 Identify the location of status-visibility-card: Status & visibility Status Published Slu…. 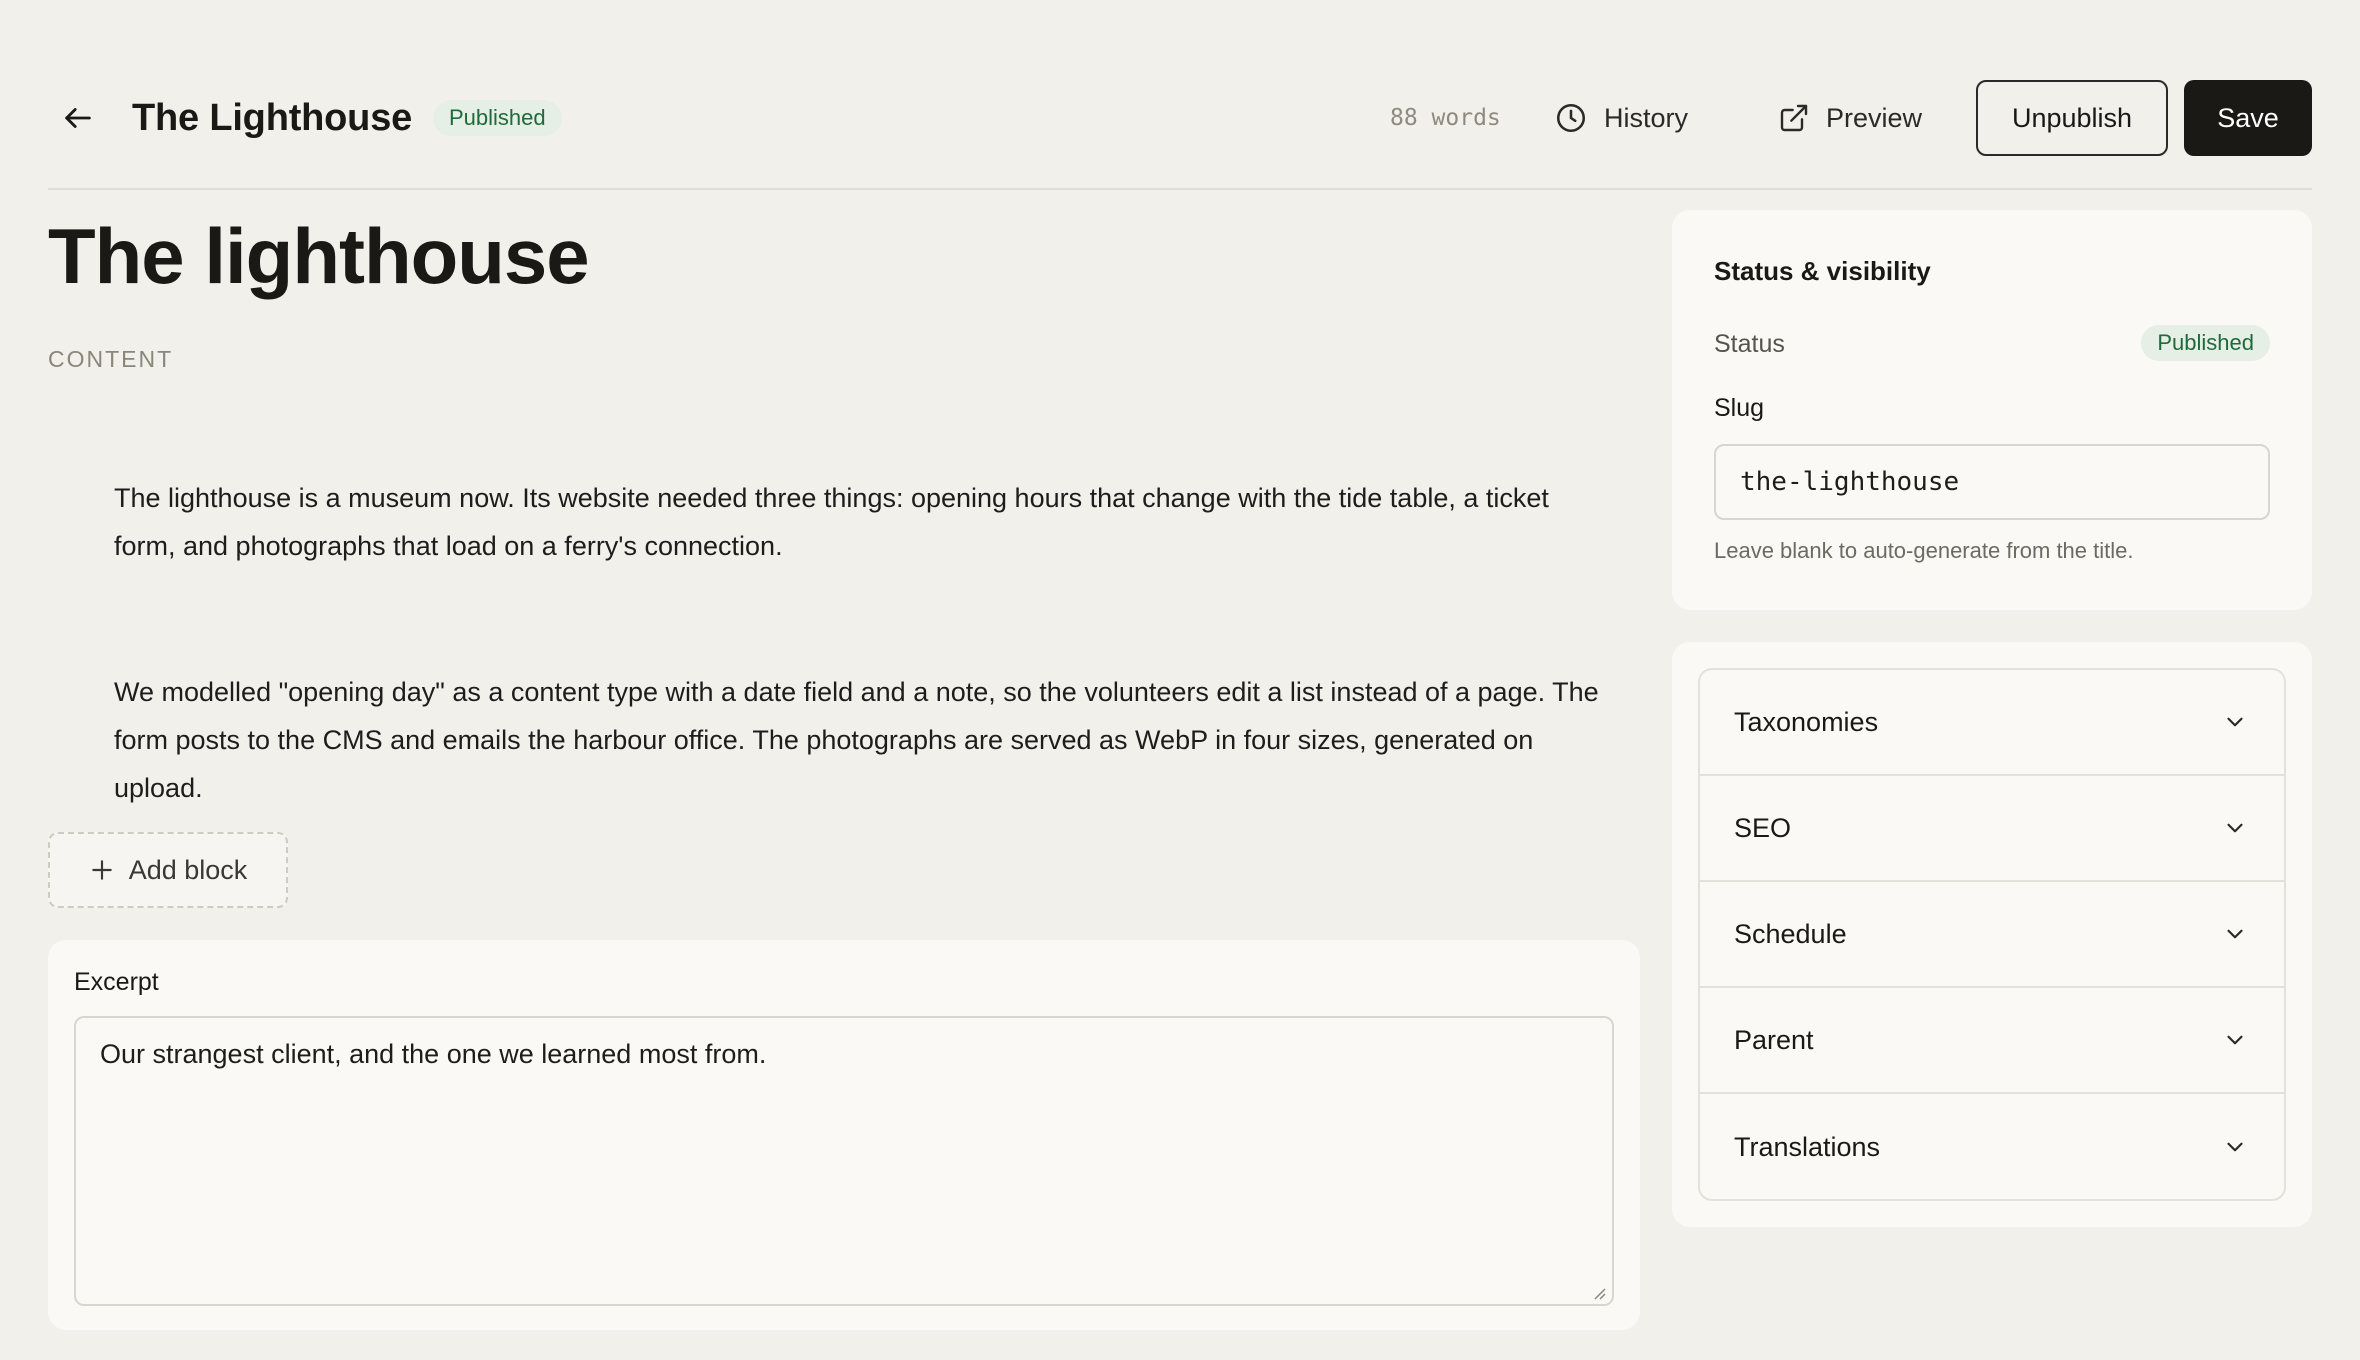
(1992, 410).